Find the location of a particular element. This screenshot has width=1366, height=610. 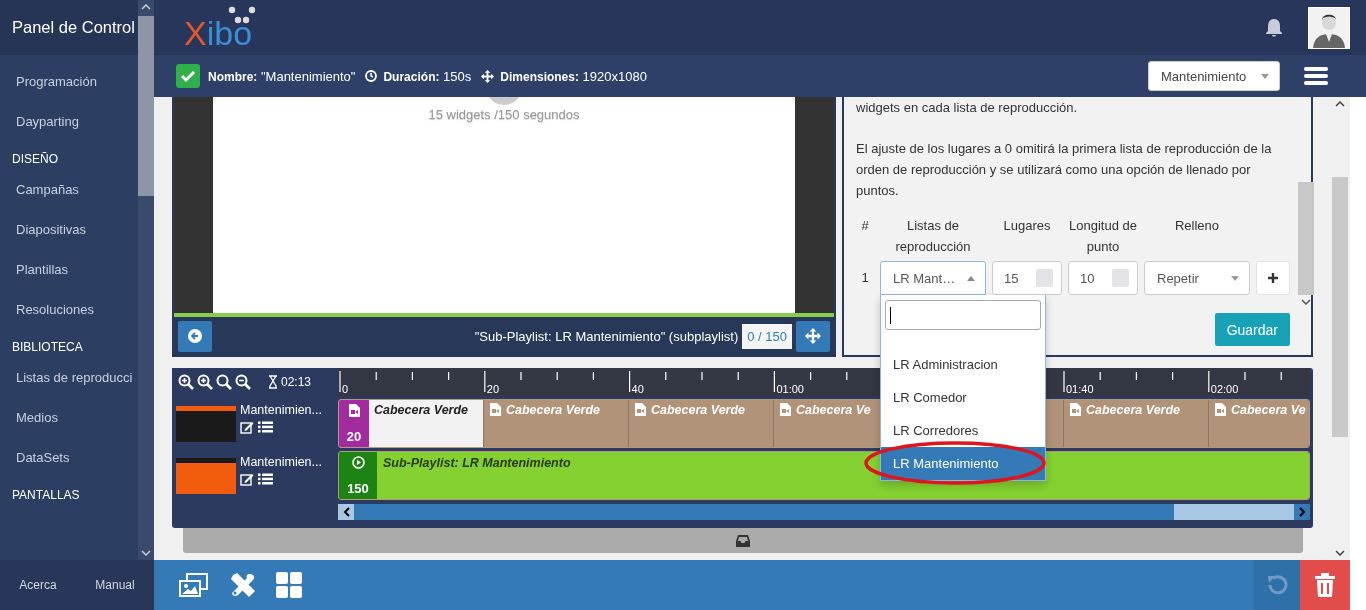

chevron-up-icon is located at coordinates (1340, 104).